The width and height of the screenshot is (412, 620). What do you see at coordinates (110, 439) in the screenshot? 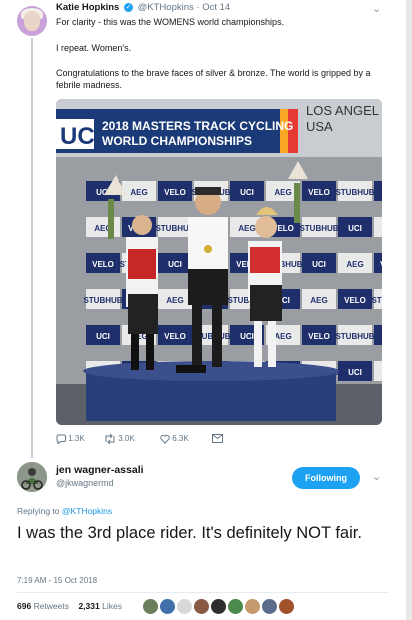
I see `retweet-icon` at bounding box center [110, 439].